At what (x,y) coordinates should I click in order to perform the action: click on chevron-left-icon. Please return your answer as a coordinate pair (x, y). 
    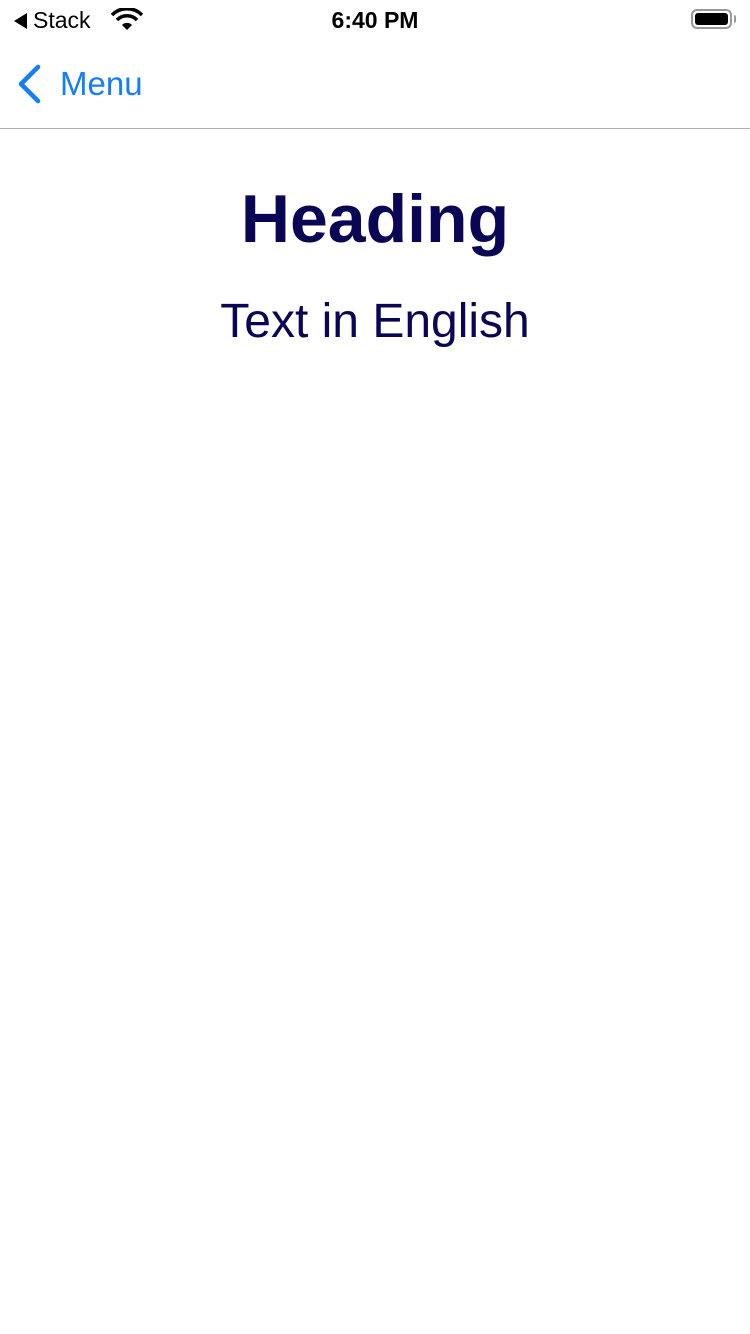
    Looking at the image, I should click on (29, 84).